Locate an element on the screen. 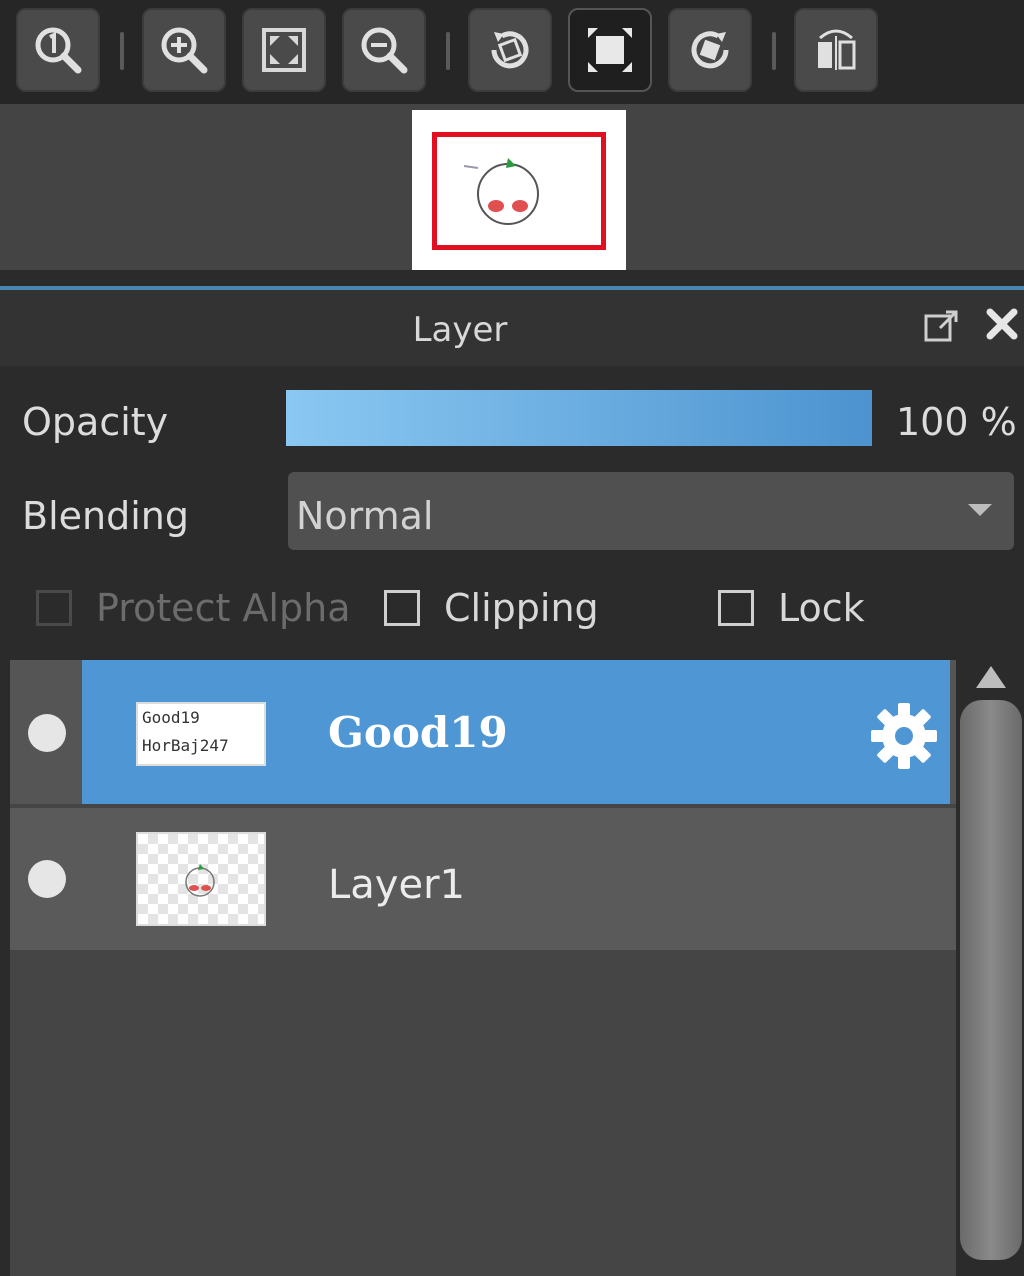 The height and width of the screenshot is (1276, 1024). scrollbar-thumb is located at coordinates (991, 980).